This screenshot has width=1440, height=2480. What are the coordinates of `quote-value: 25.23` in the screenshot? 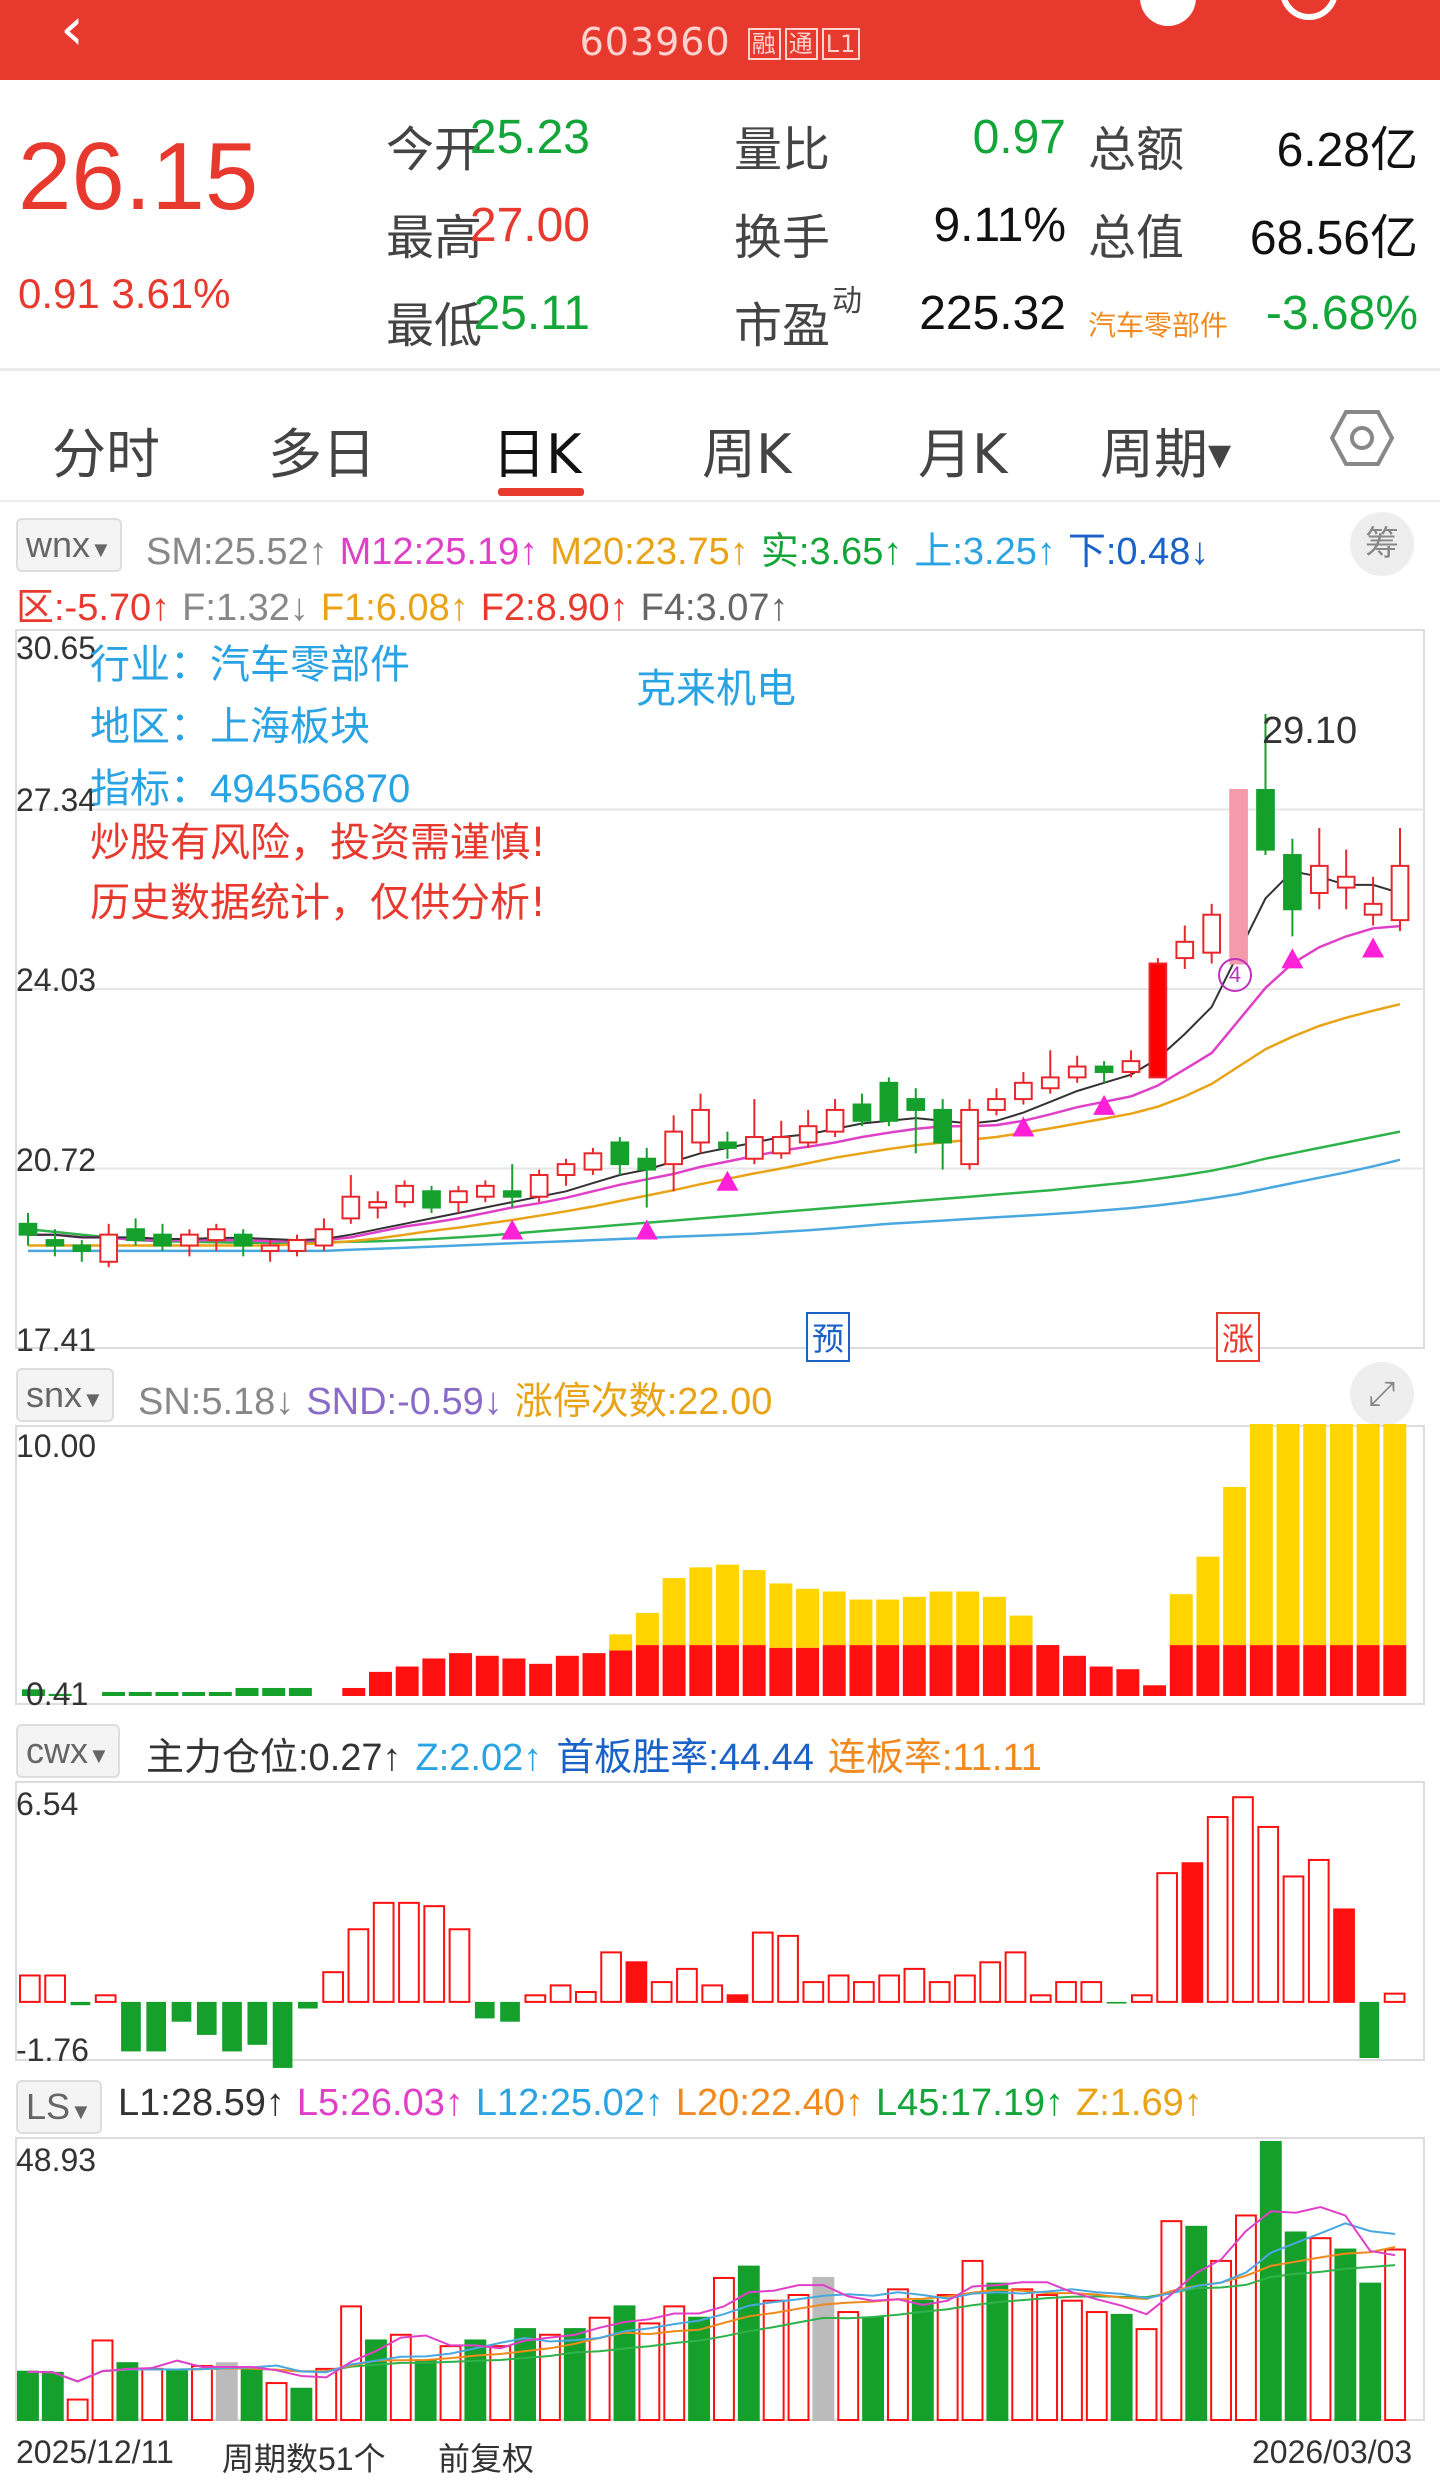 It's located at (529, 137).